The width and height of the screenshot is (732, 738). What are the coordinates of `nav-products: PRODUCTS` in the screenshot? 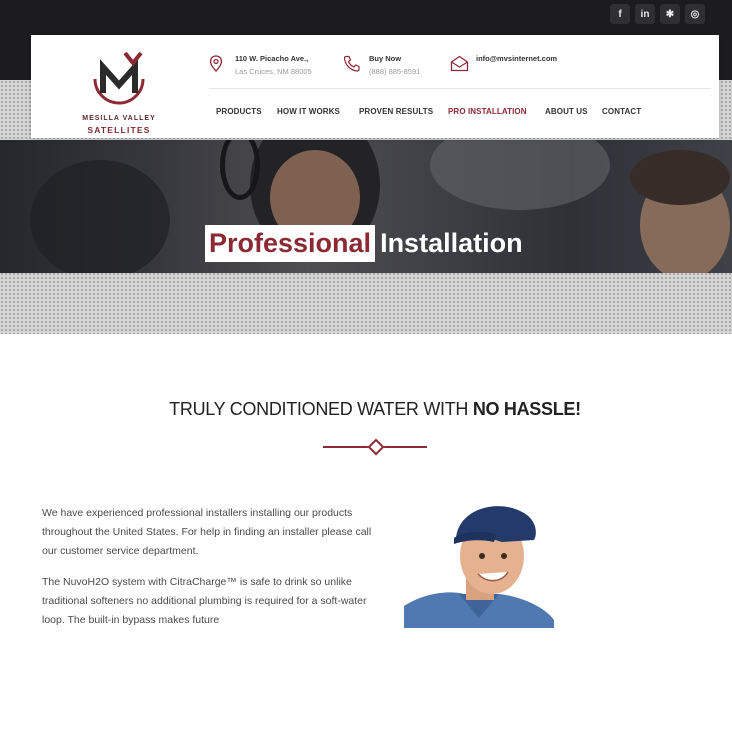 It's located at (239, 111).